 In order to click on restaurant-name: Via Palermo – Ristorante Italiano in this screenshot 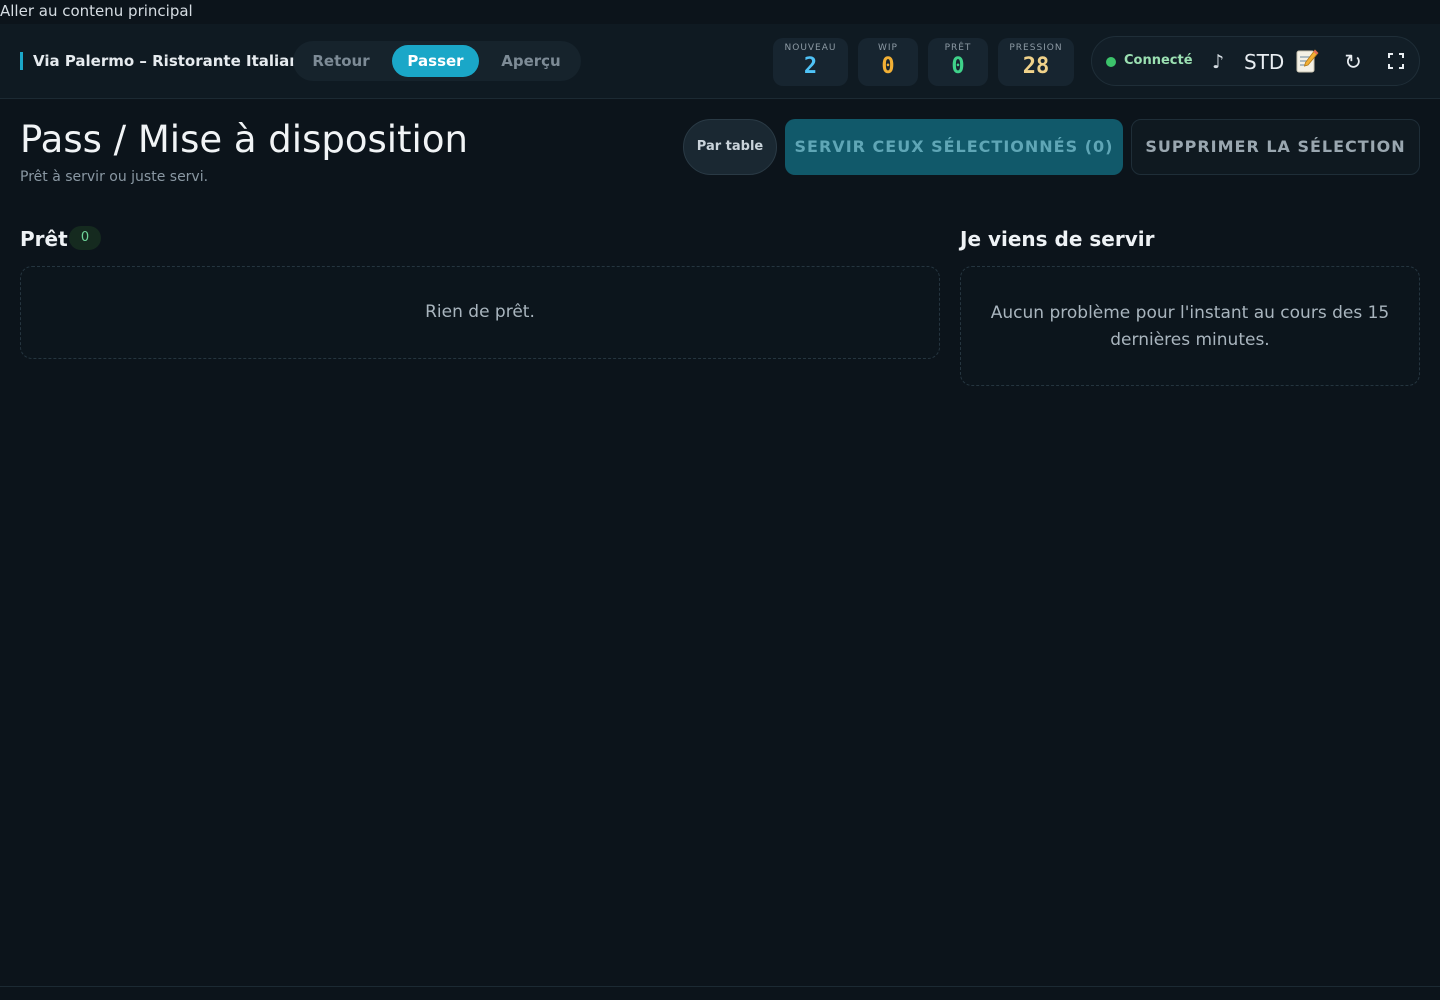, I will do `click(165, 61)`.